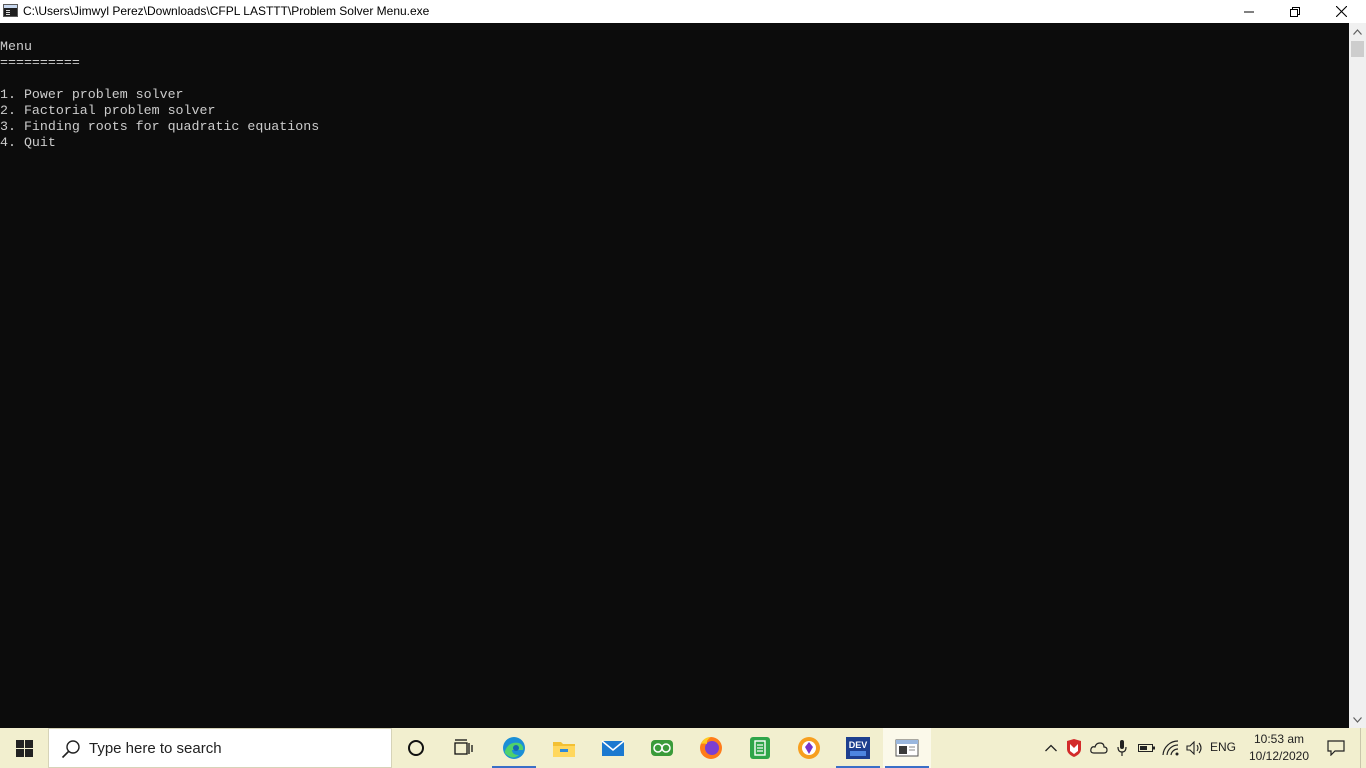 This screenshot has width=1366, height=768. What do you see at coordinates (16, 46) in the screenshot?
I see `menu-heading: Menu` at bounding box center [16, 46].